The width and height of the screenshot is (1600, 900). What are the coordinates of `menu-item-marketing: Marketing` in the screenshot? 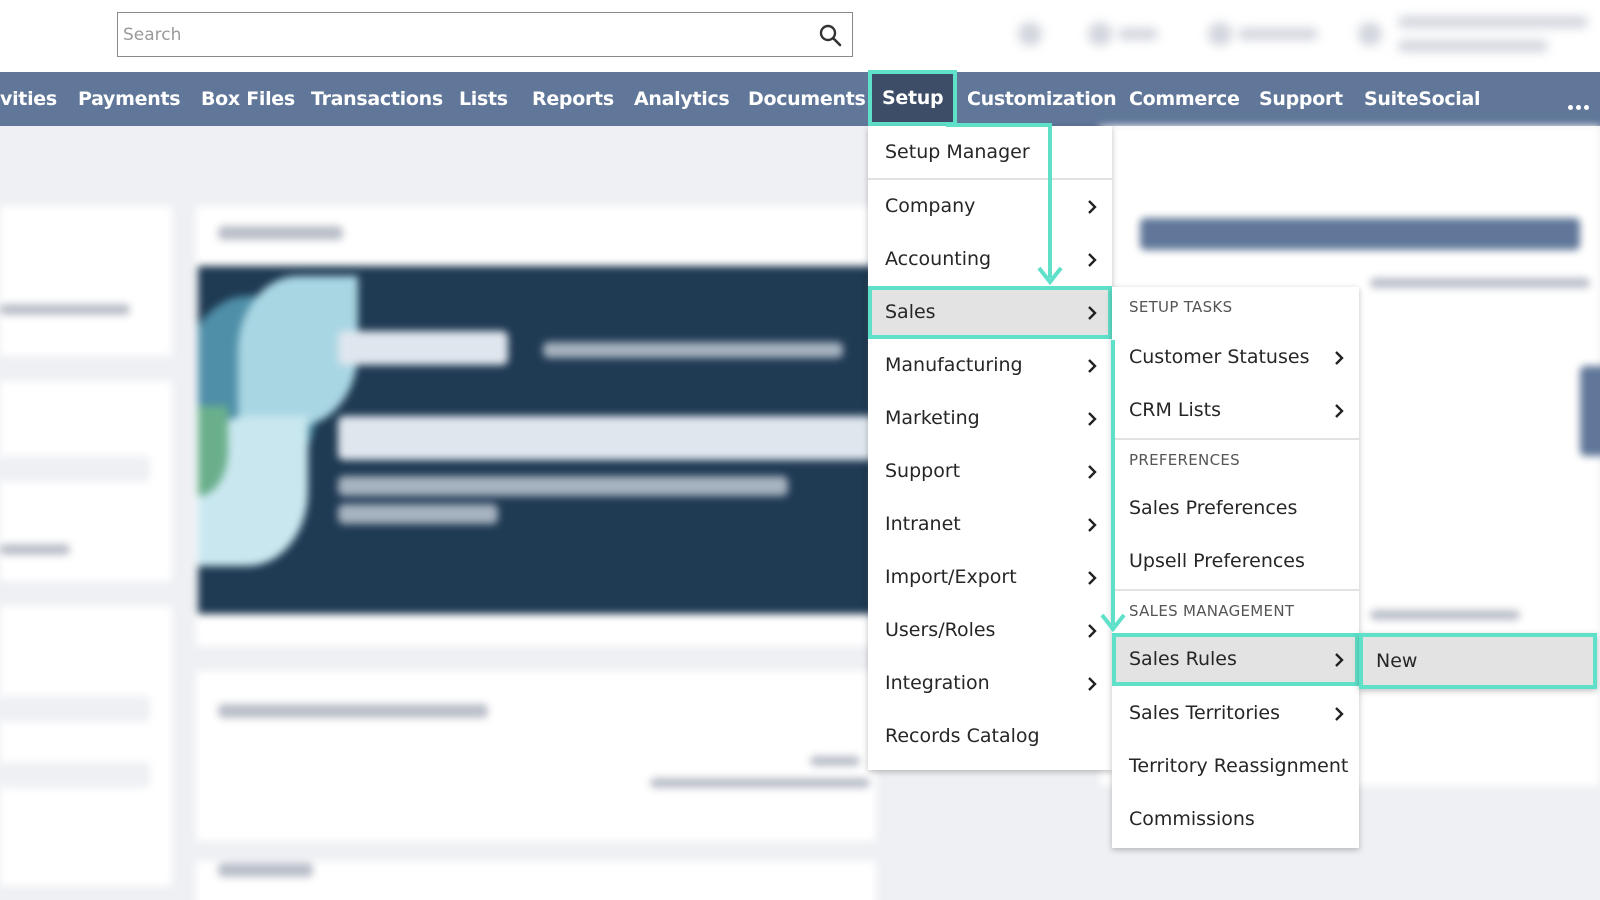 It's located at (990, 418).